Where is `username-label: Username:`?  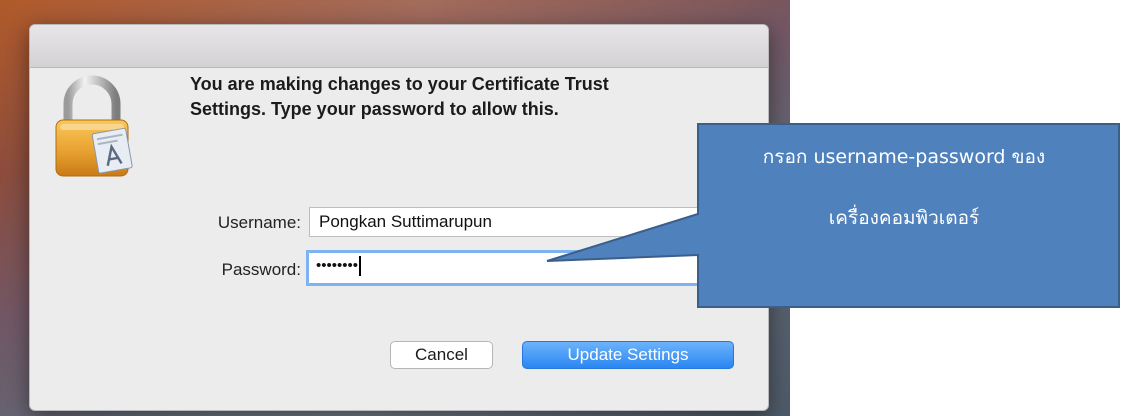
username-label: Username: is located at coordinates (259, 222).